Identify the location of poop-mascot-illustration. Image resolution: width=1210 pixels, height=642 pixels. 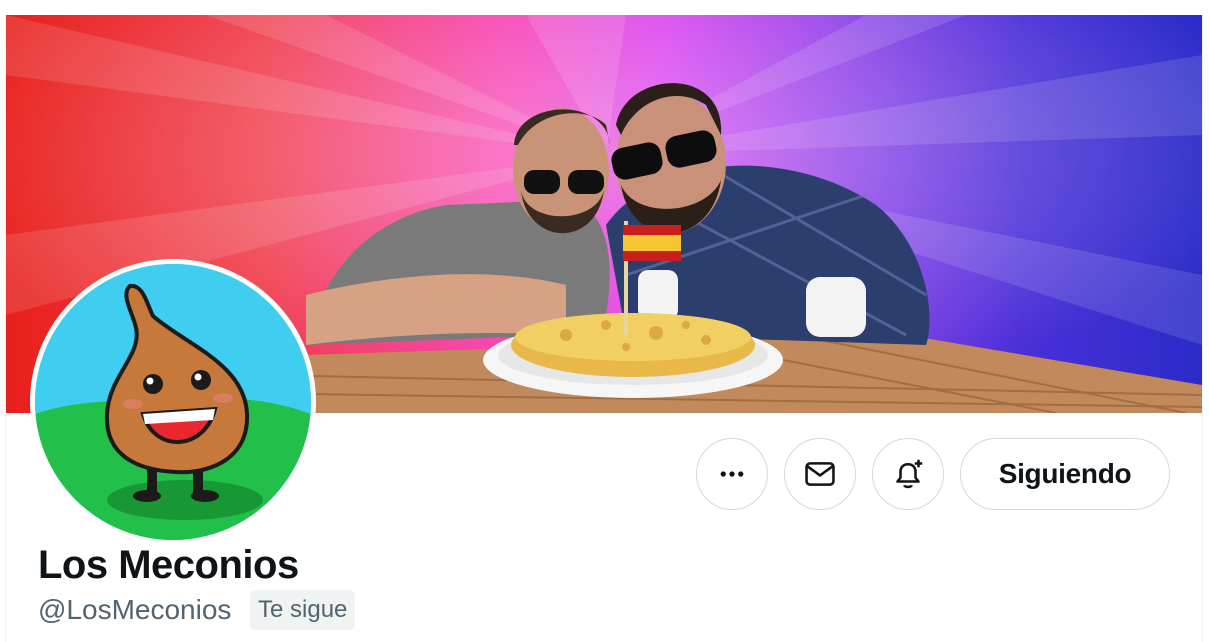
(173, 402).